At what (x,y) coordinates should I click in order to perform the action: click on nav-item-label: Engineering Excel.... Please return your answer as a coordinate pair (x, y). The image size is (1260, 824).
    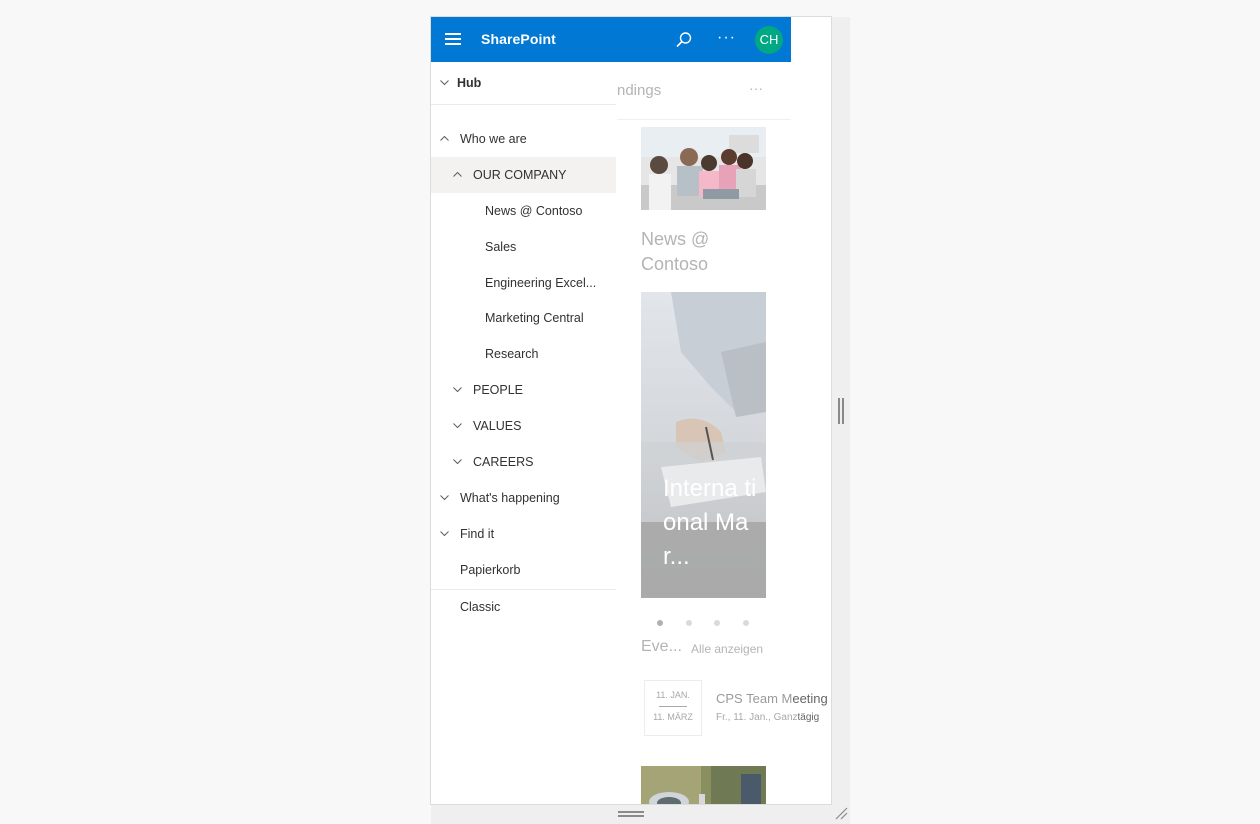
    Looking at the image, I should click on (541, 283).